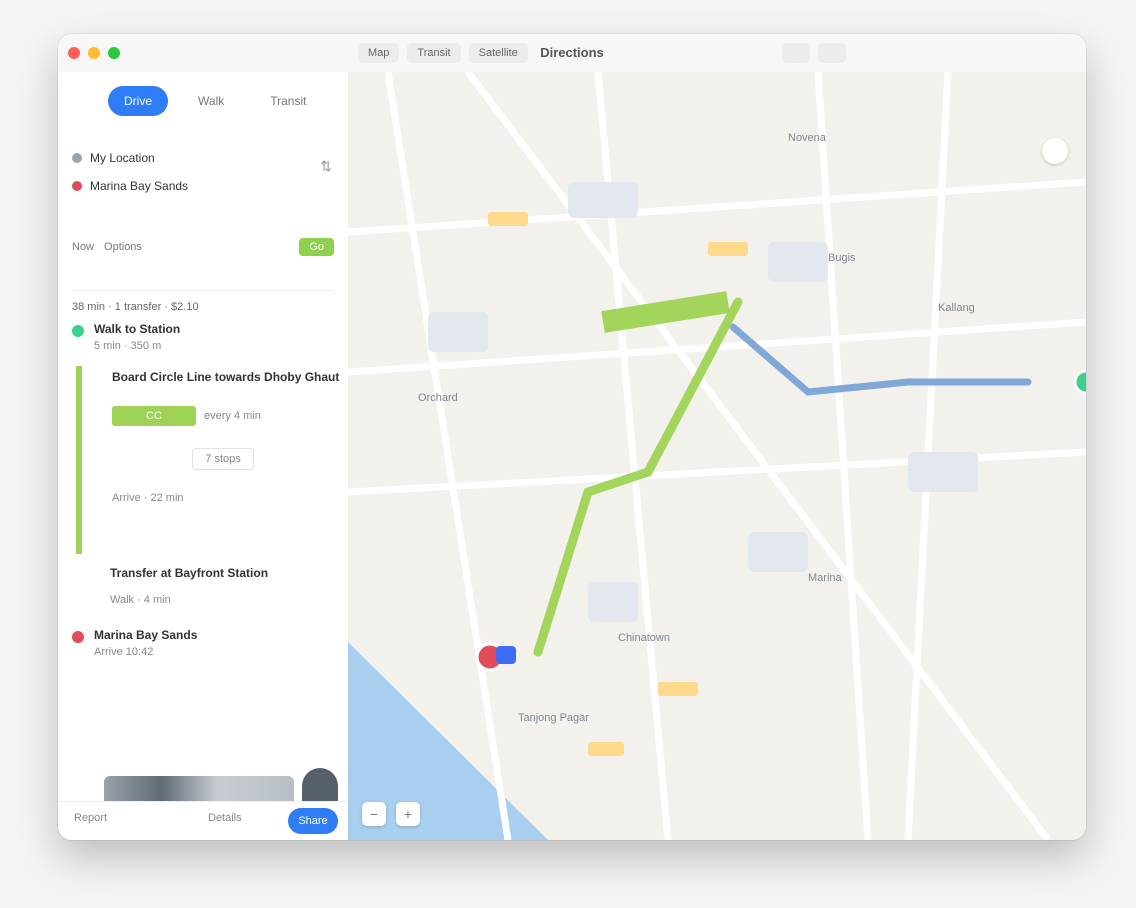  Describe the element at coordinates (223, 459) in the screenshot. I see `show-stops-button: 7 stops` at that location.